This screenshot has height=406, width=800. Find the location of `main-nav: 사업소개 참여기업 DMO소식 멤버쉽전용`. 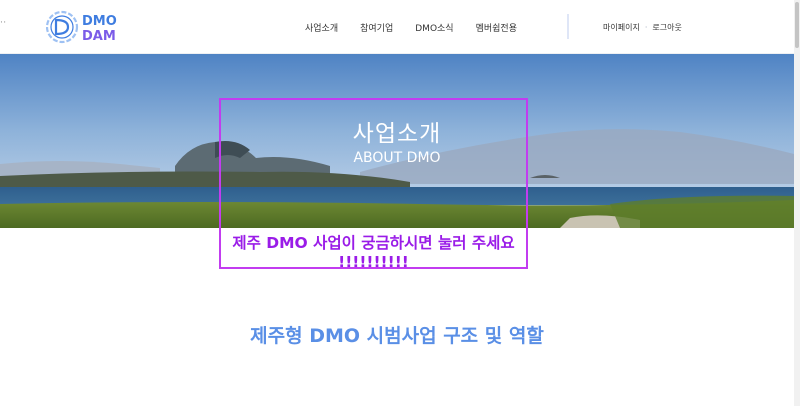

main-nav: 사업소개 참여기업 DMO소식 멤버쉽전용 is located at coordinates (422, 27).